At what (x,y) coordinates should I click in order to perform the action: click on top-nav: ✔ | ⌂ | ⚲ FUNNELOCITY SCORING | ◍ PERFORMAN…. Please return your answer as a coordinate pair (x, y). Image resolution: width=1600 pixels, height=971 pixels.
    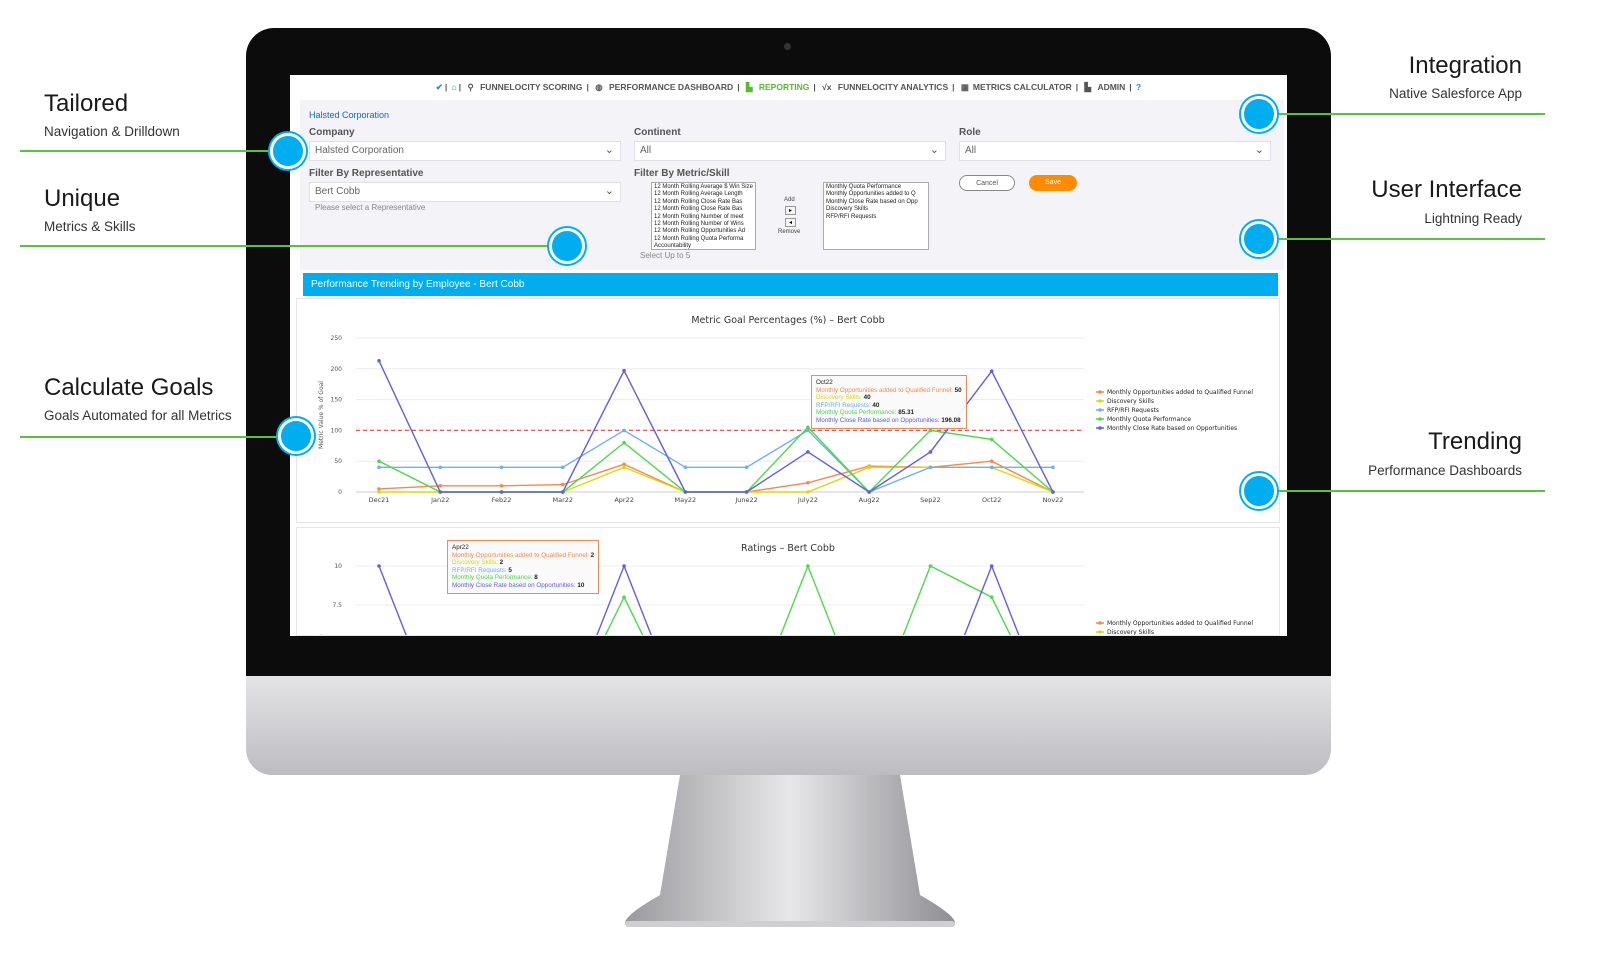
    Looking at the image, I should click on (788, 87).